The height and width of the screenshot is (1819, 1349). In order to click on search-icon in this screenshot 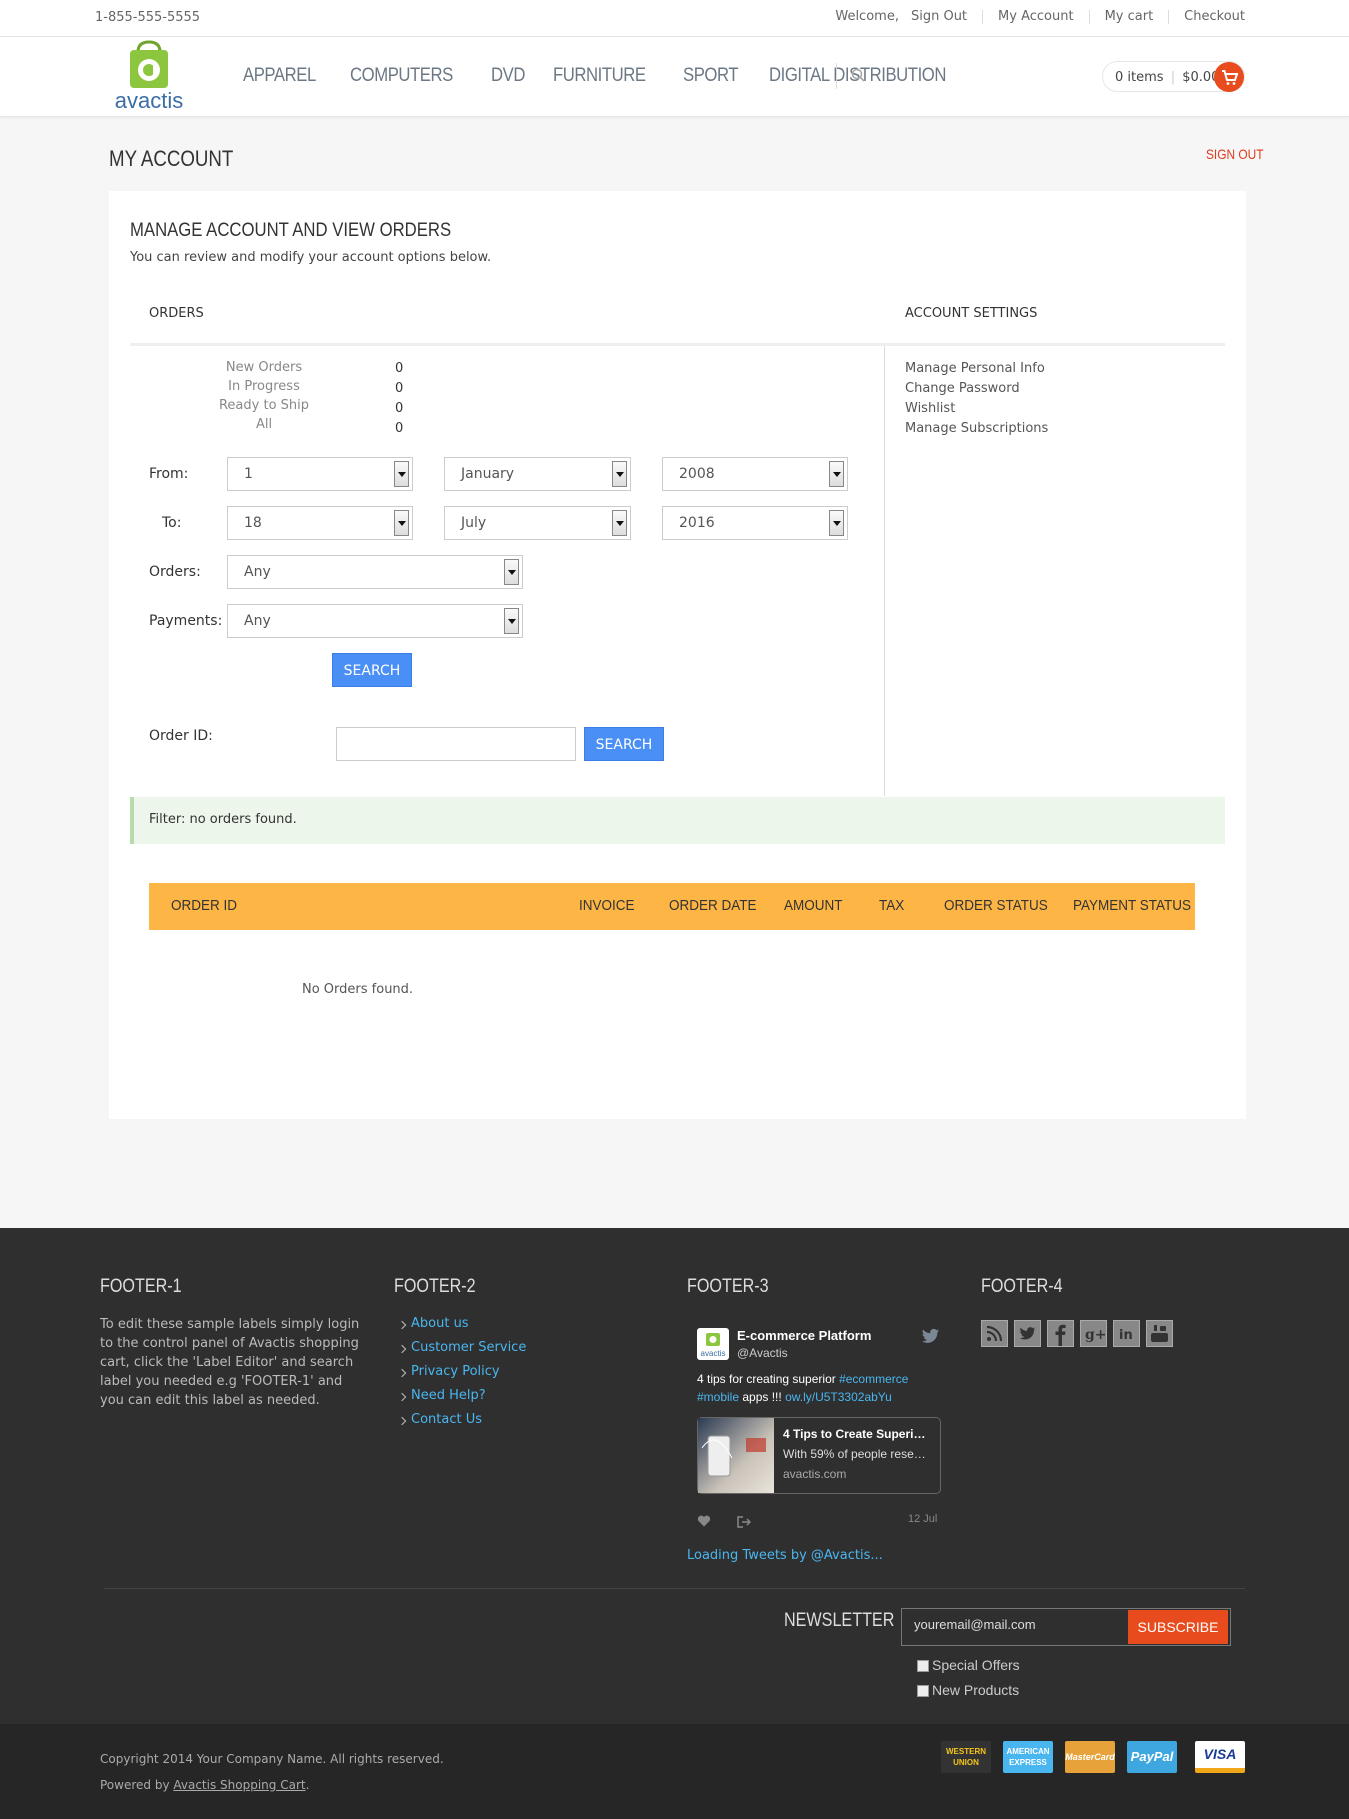, I will do `click(858, 74)`.